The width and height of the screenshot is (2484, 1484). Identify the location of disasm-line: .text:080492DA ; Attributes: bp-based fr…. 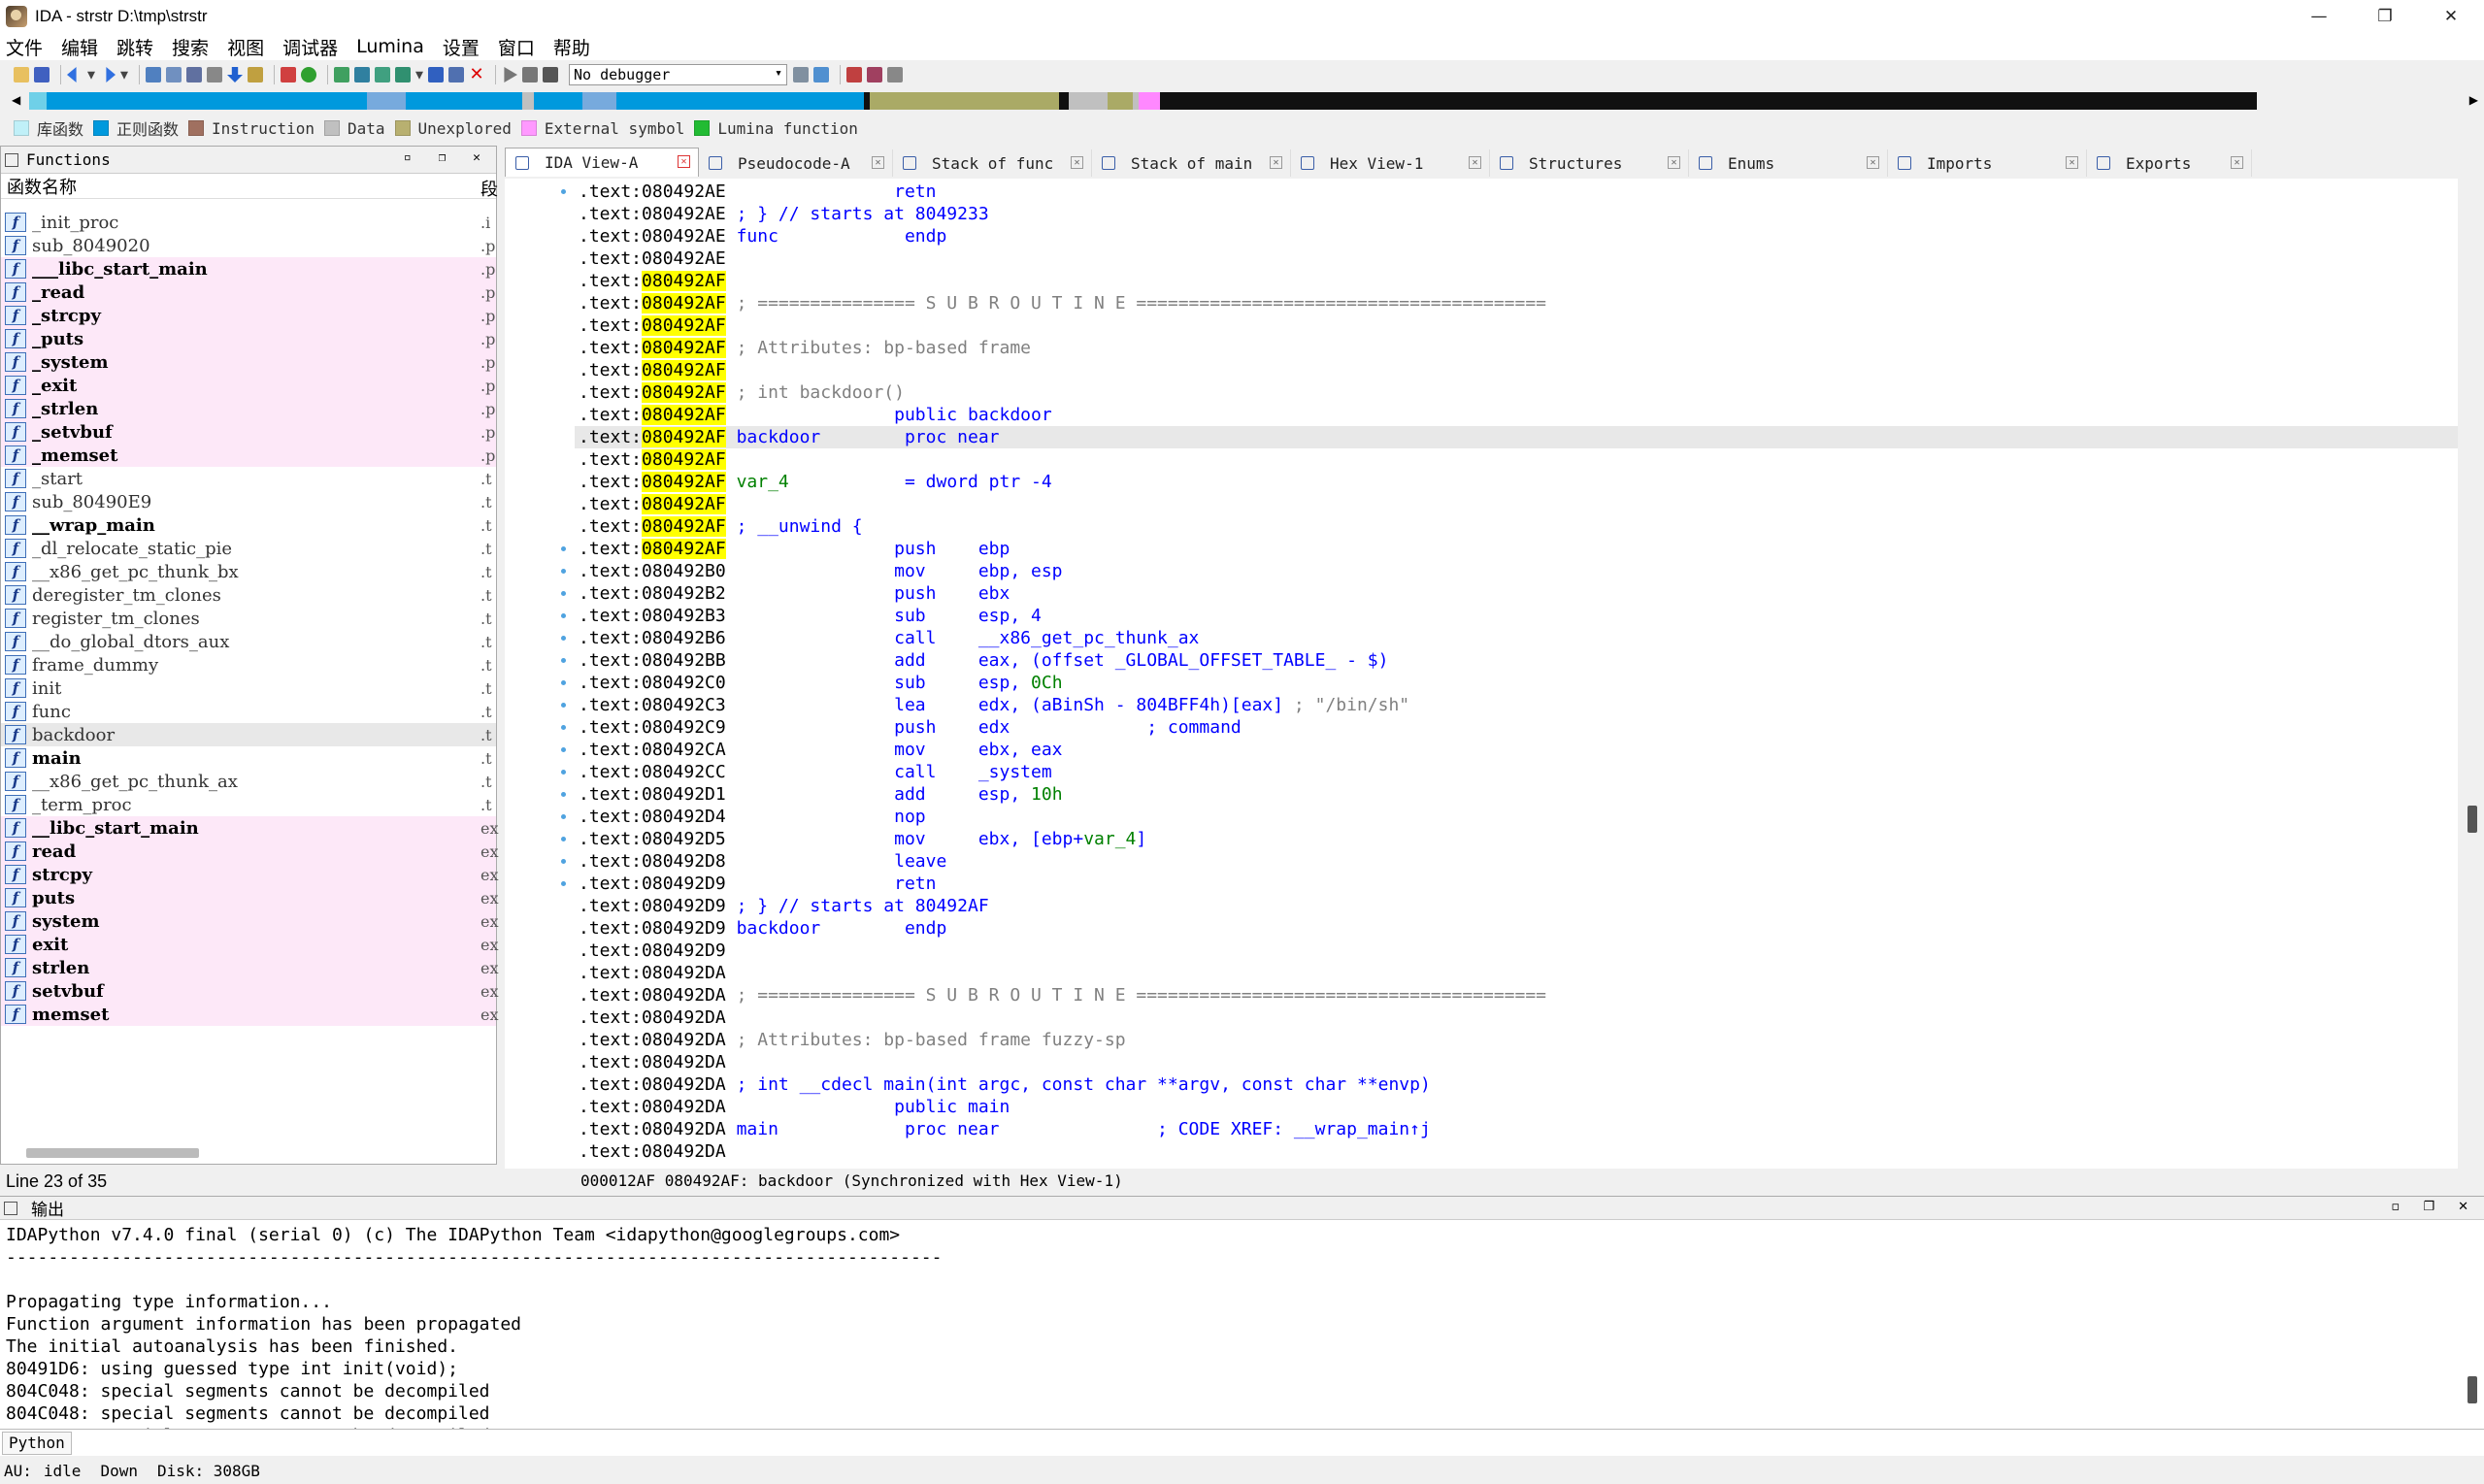
(852, 1040).